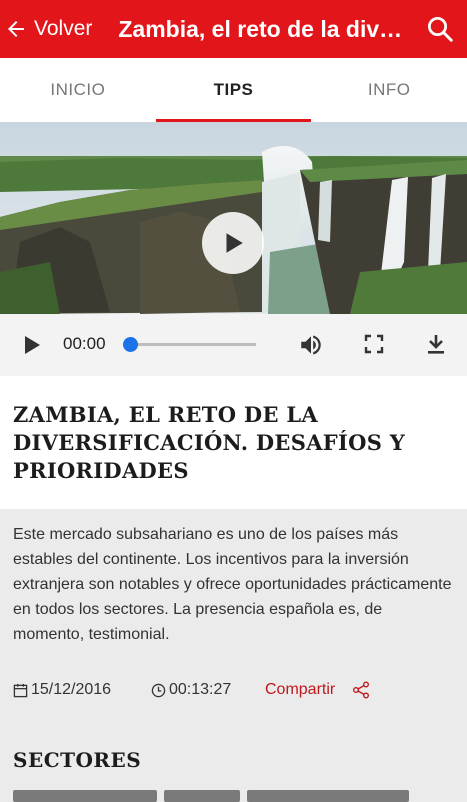 The width and height of the screenshot is (467, 802). I want to click on back-button: Volver, so click(46, 29).